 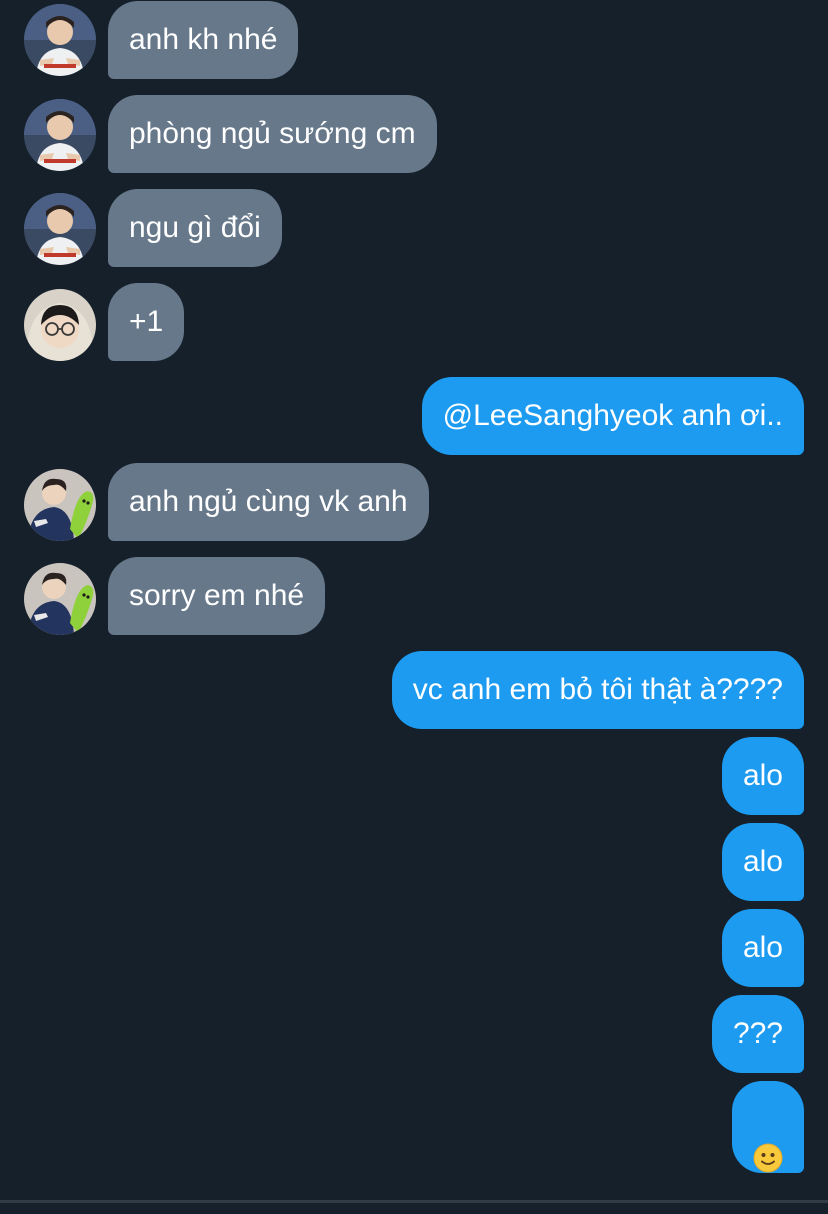 I want to click on outgoing-message-bubble, so click(x=768, y=1127).